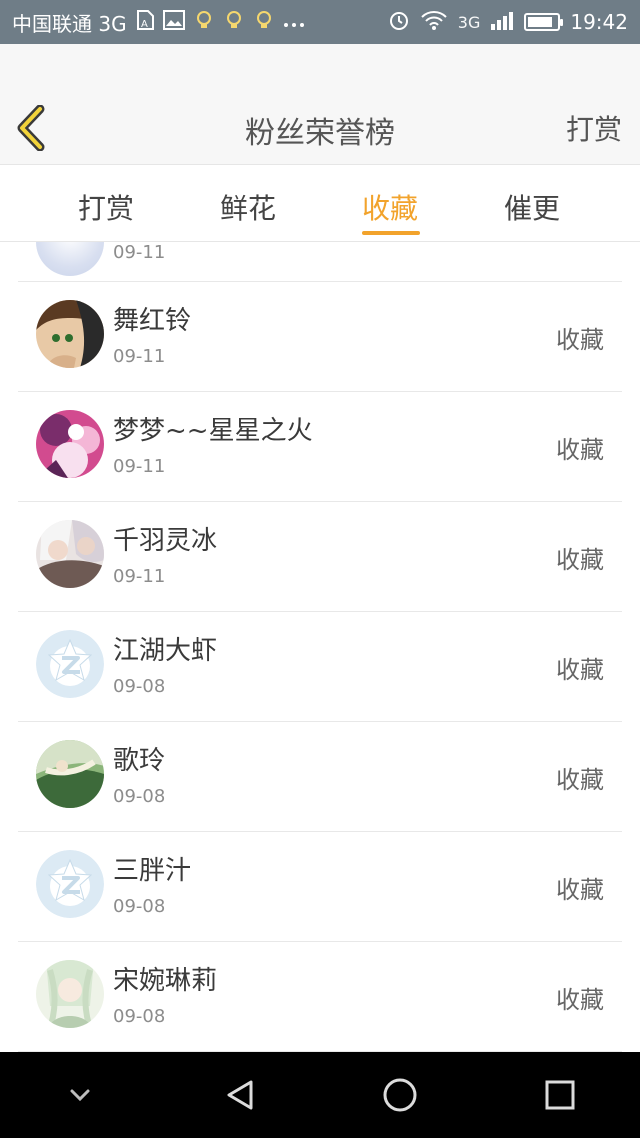 This screenshot has width=640, height=1138. What do you see at coordinates (320, 337) in the screenshot?
I see `list-item: 舞红铃 09-11 收藏` at bounding box center [320, 337].